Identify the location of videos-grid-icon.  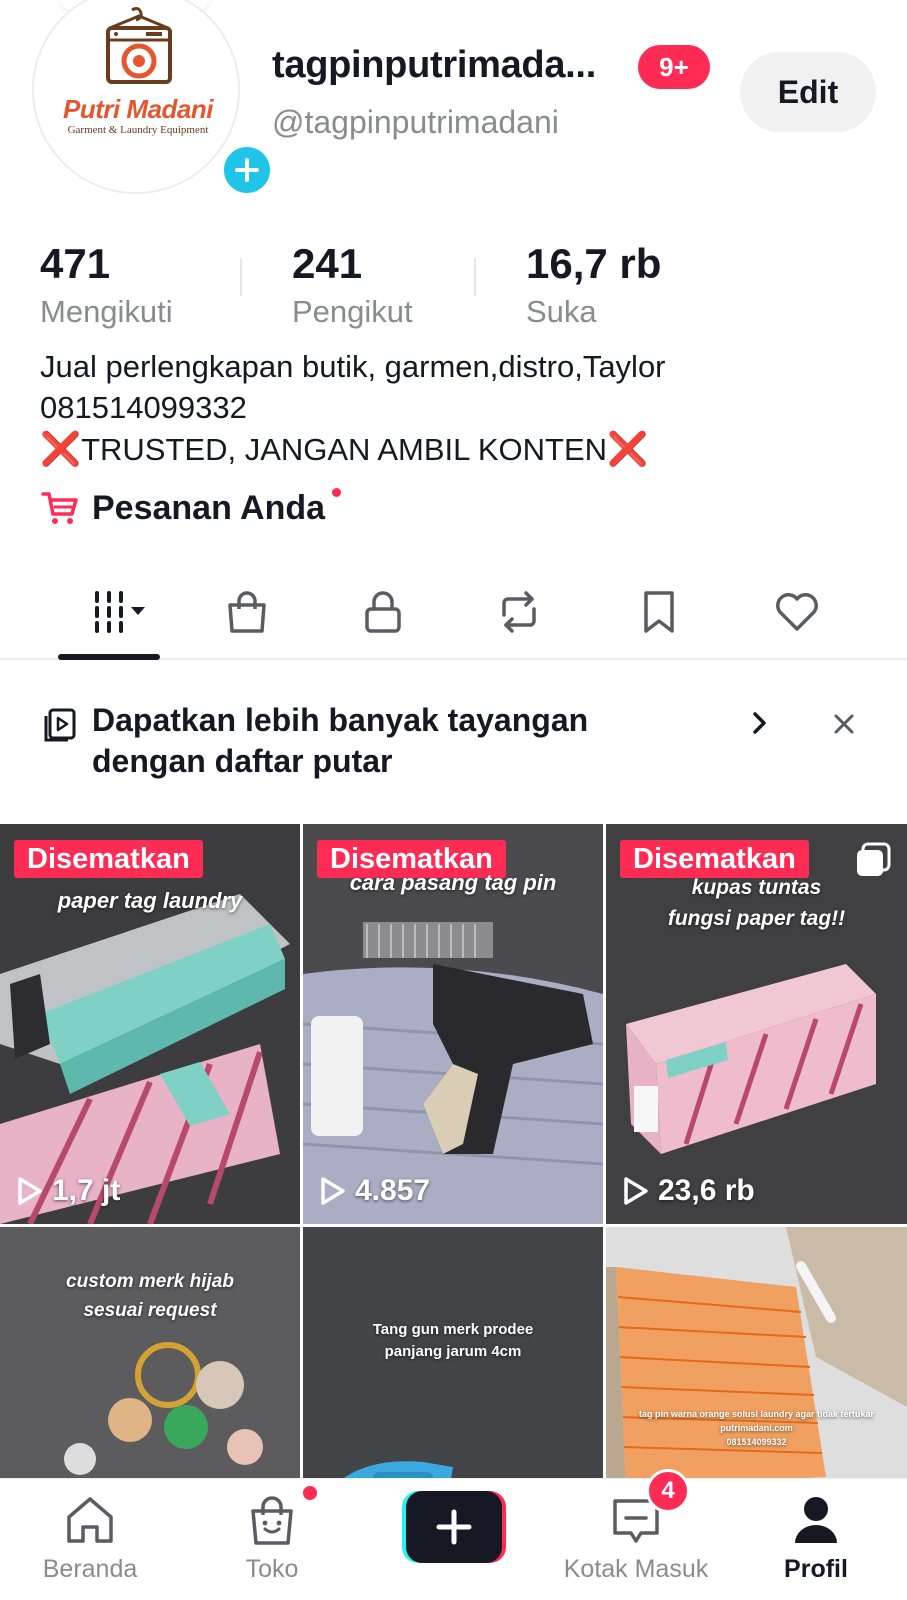
(120, 612).